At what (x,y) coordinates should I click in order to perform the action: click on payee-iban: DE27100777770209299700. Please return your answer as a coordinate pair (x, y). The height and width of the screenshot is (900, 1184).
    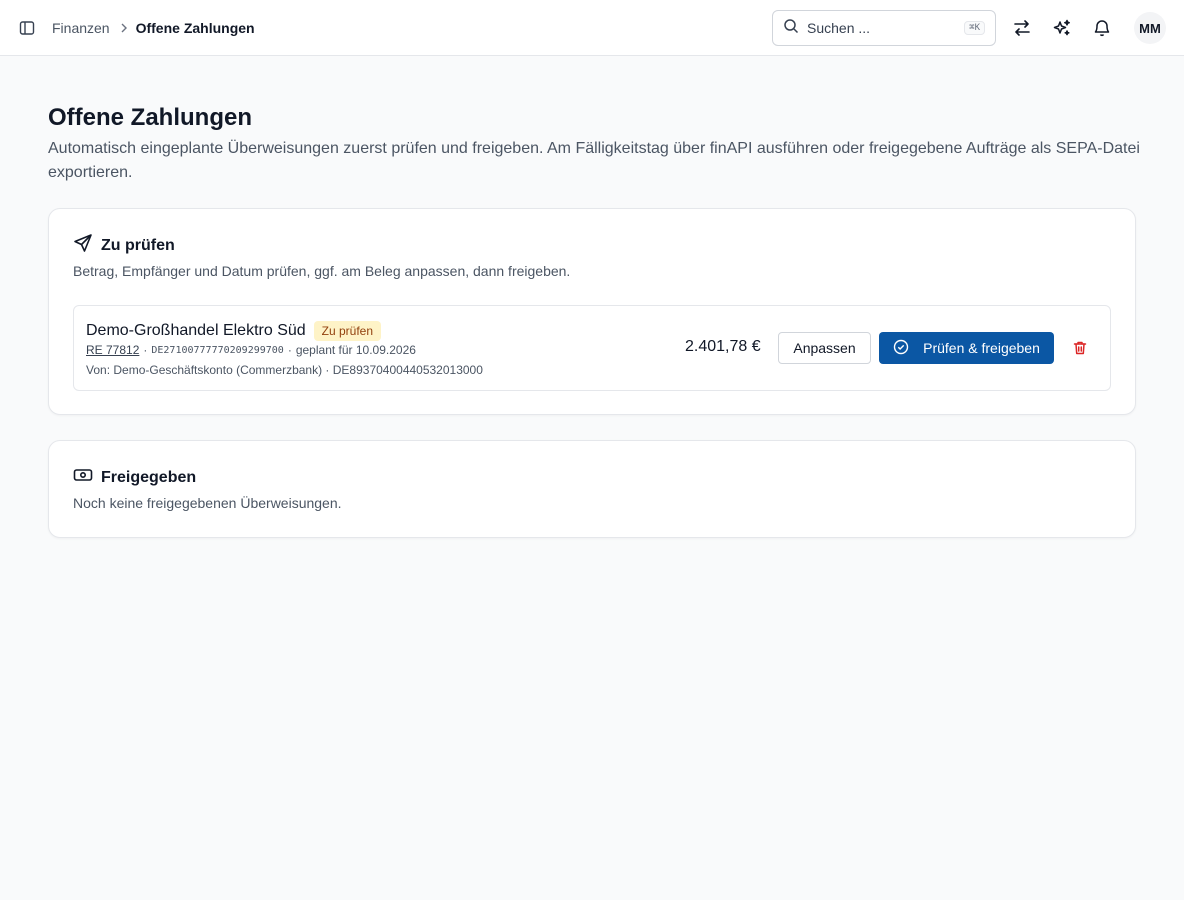
    Looking at the image, I should click on (217, 350).